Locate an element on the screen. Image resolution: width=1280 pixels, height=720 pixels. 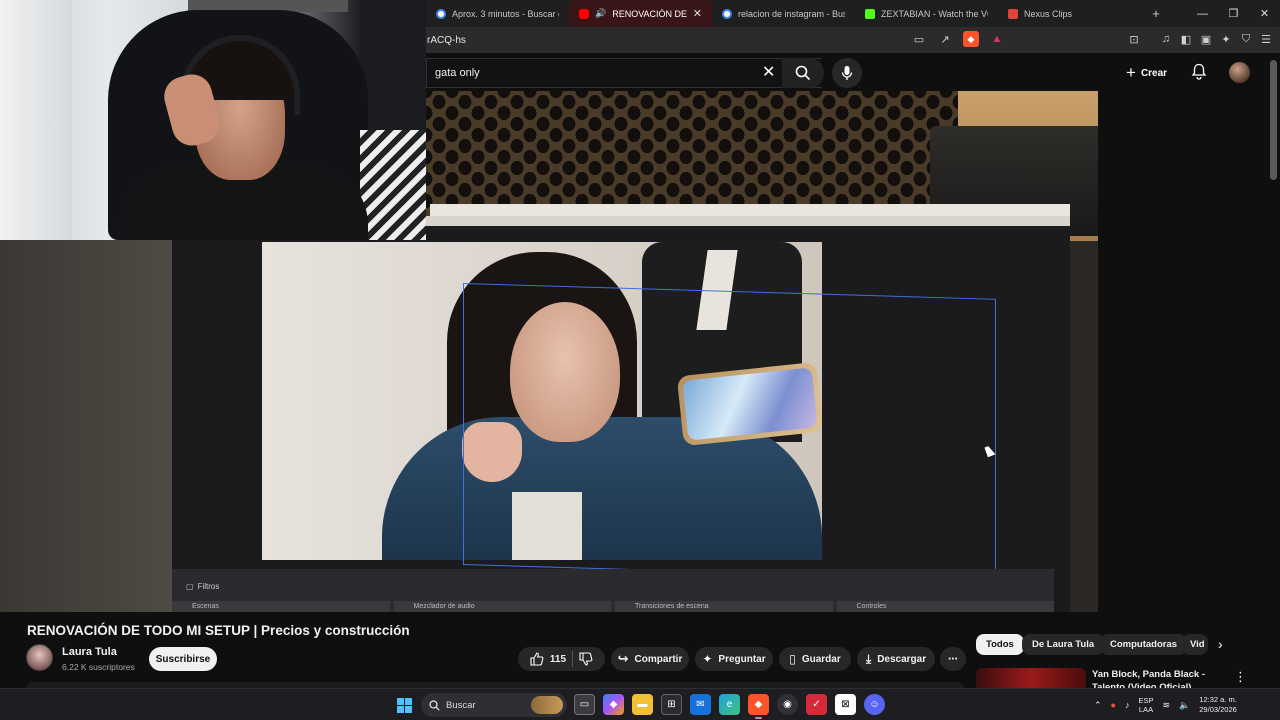
restore-button: ❐ is located at coordinates (1233, 13).